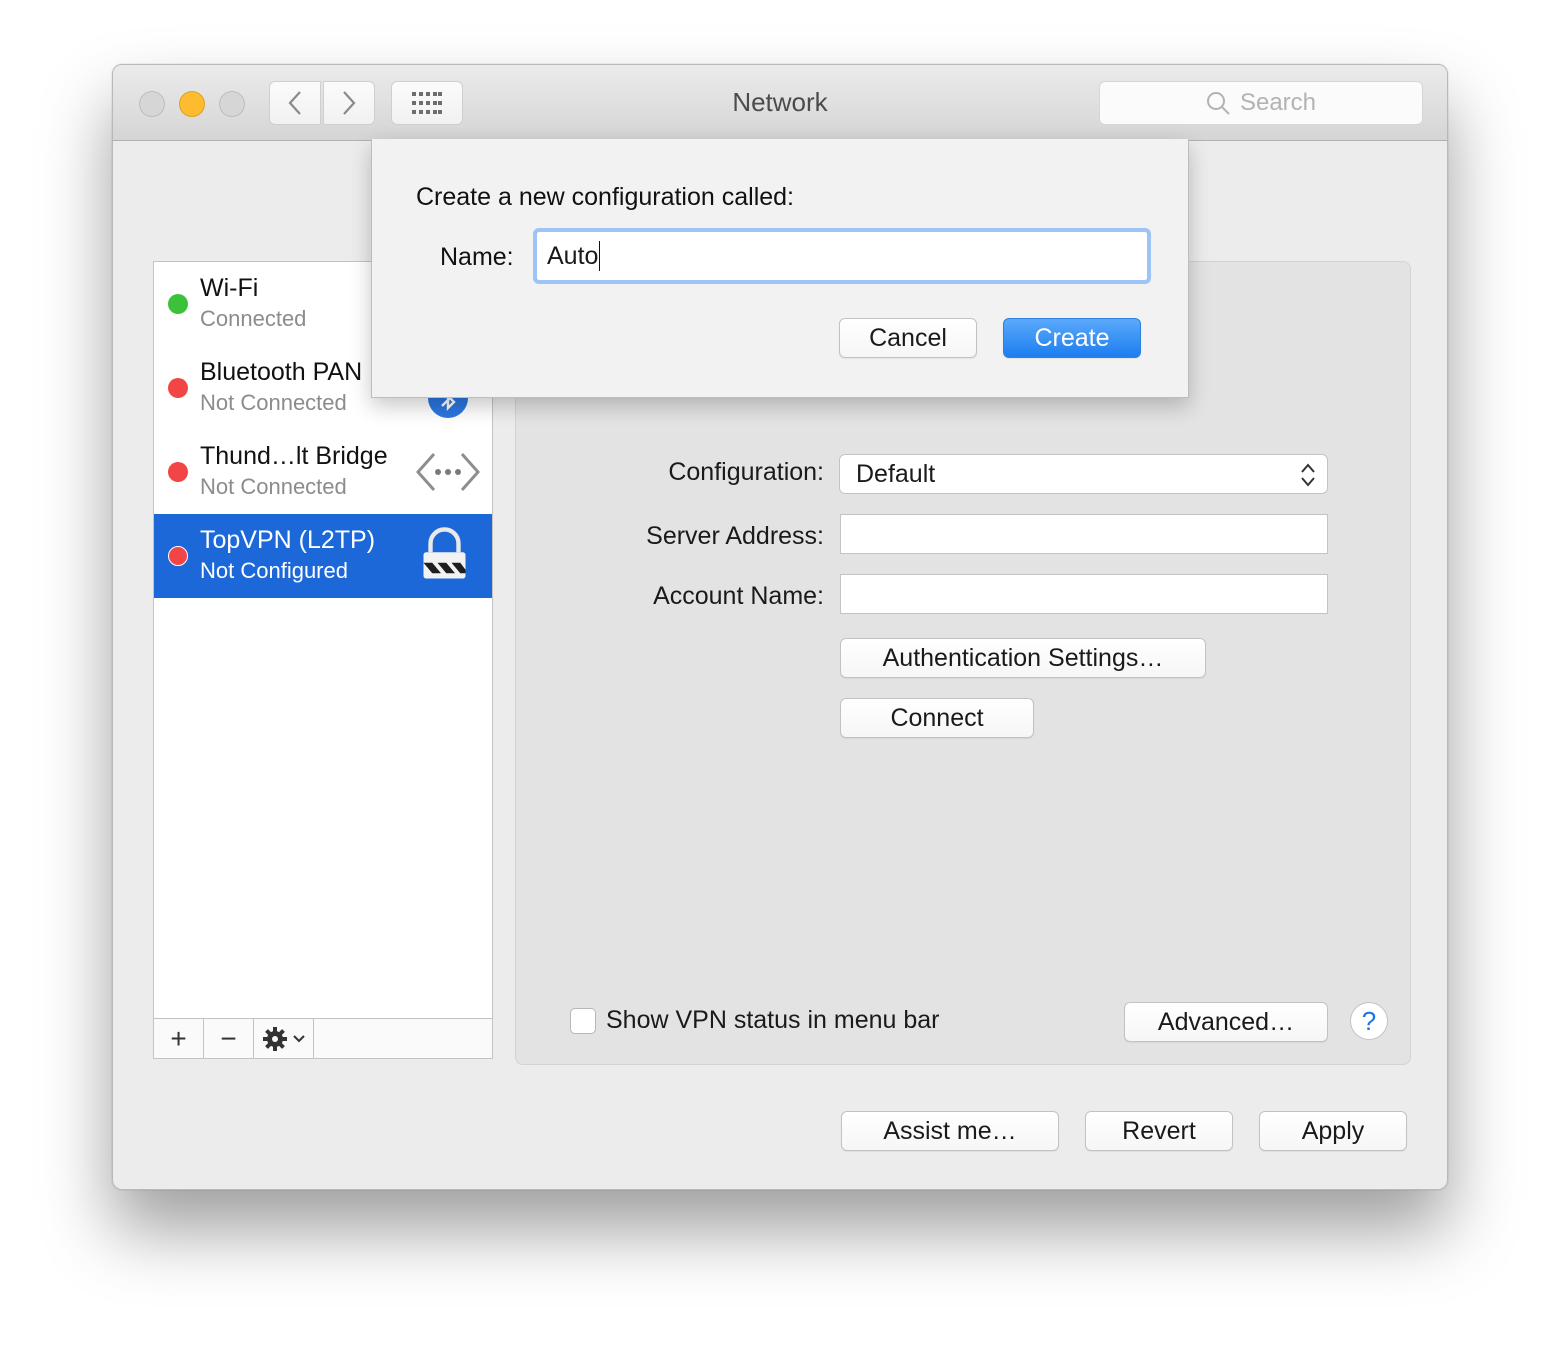  Describe the element at coordinates (605, 197) in the screenshot. I see `sheet-title: Create a new configuration called:` at that location.